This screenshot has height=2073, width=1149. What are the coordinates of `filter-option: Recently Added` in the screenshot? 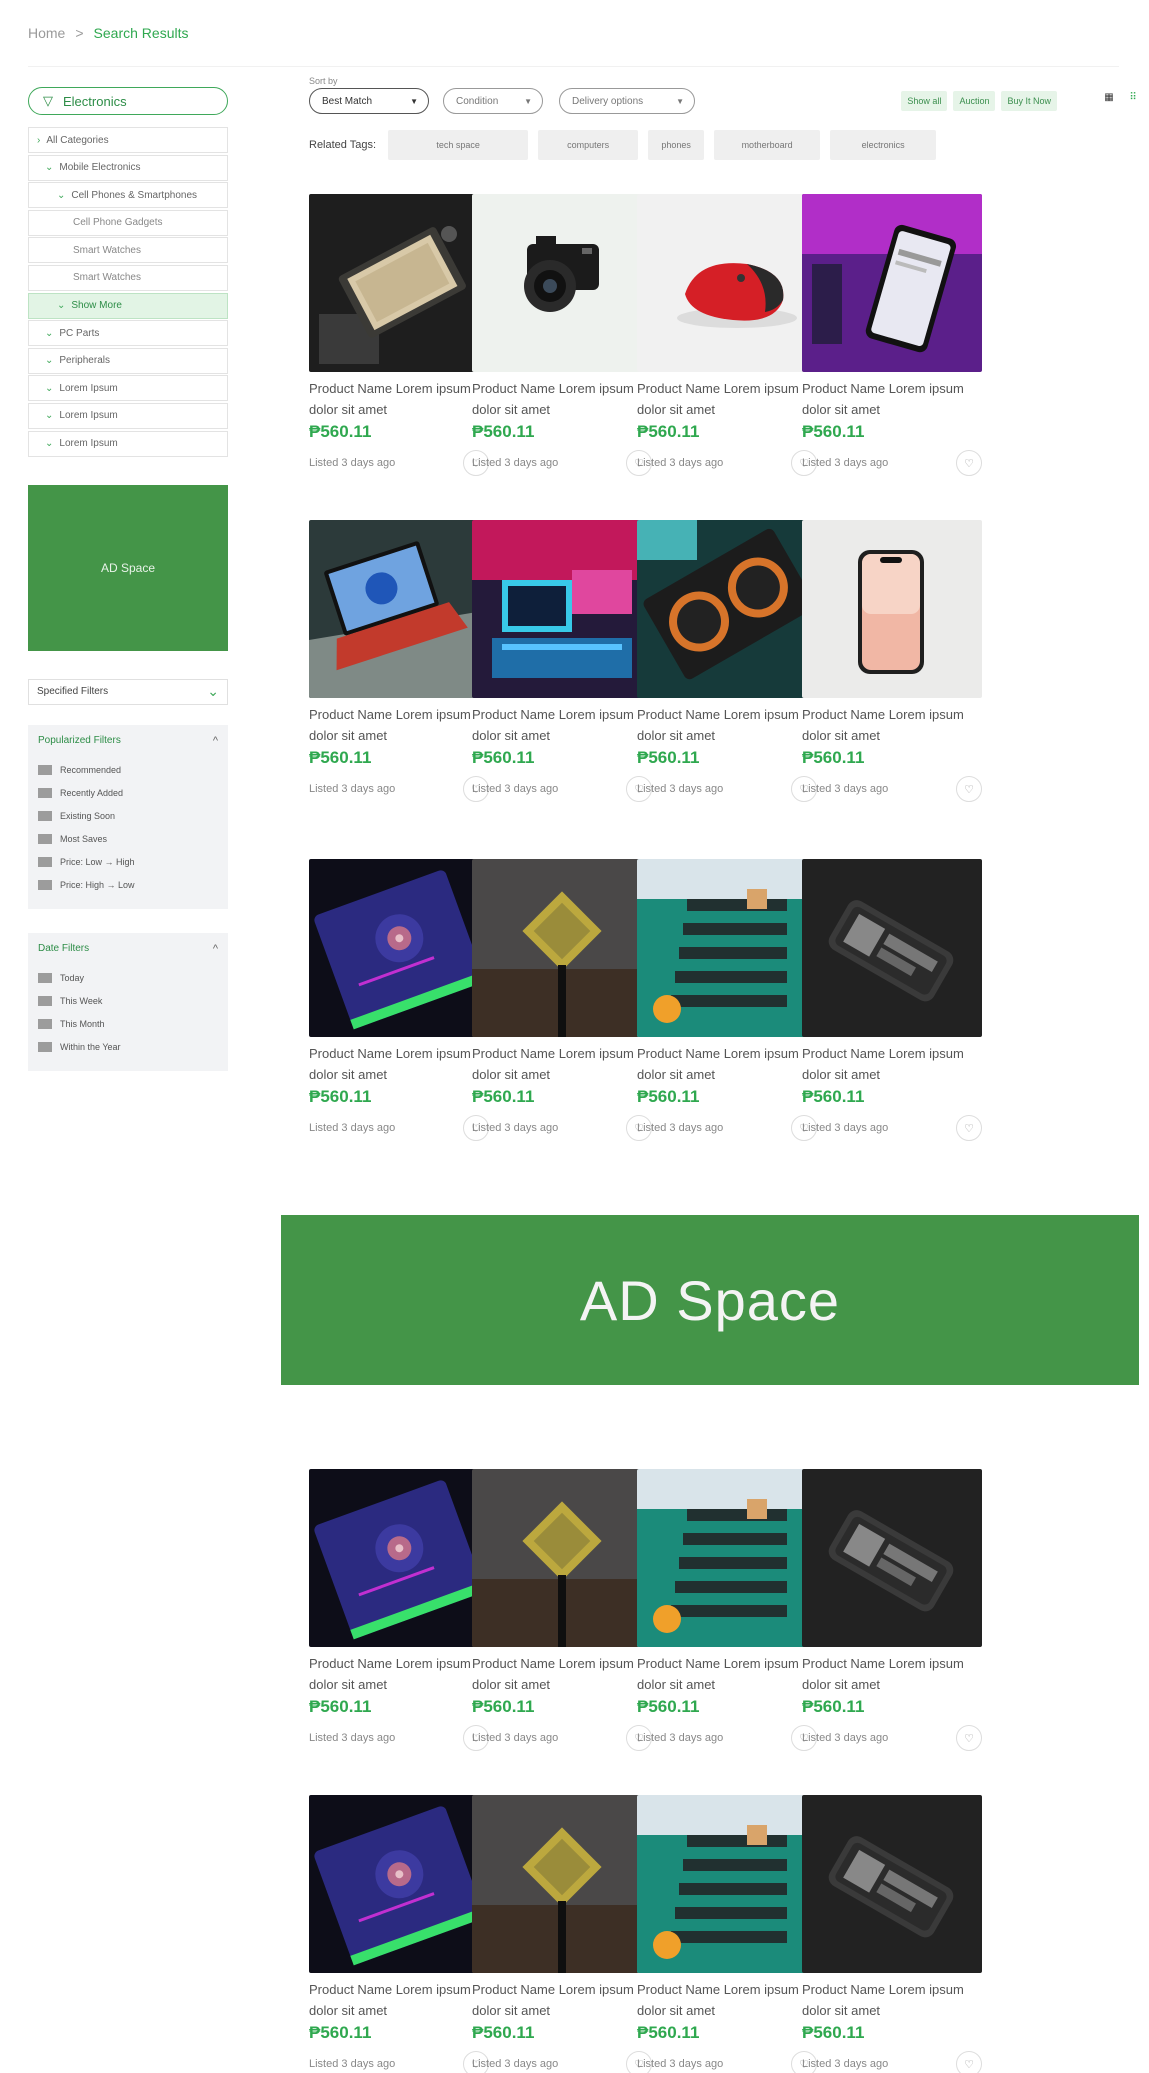 It's located at (128, 793).